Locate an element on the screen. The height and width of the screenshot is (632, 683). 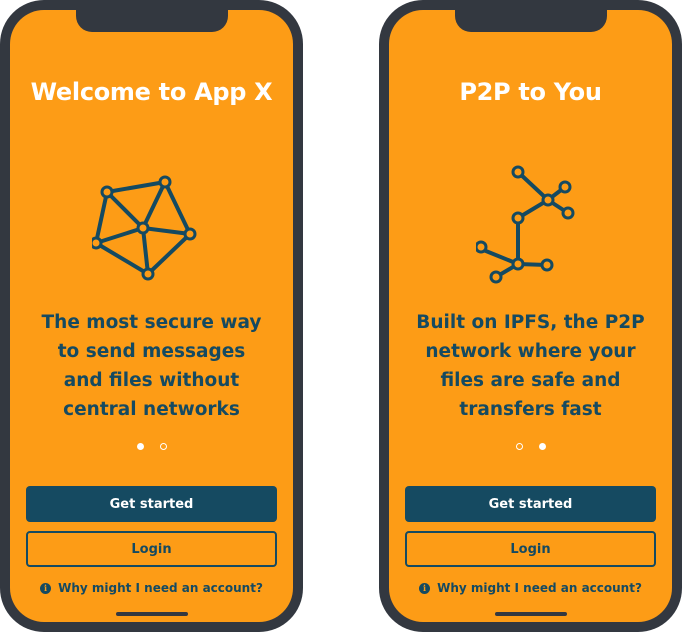
peer-tree-icon is located at coordinates (524, 224).